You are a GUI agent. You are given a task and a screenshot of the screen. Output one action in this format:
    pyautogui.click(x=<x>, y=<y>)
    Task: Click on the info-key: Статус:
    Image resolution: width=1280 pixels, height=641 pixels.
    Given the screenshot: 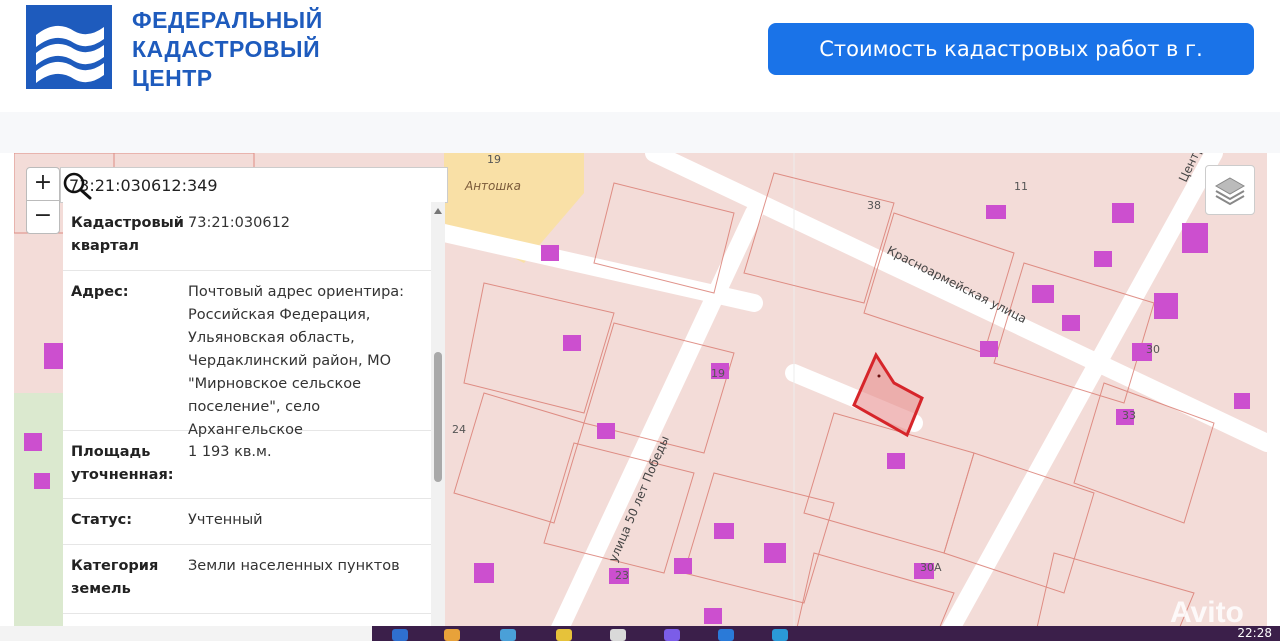 What is the action you would take?
    pyautogui.click(x=102, y=520)
    